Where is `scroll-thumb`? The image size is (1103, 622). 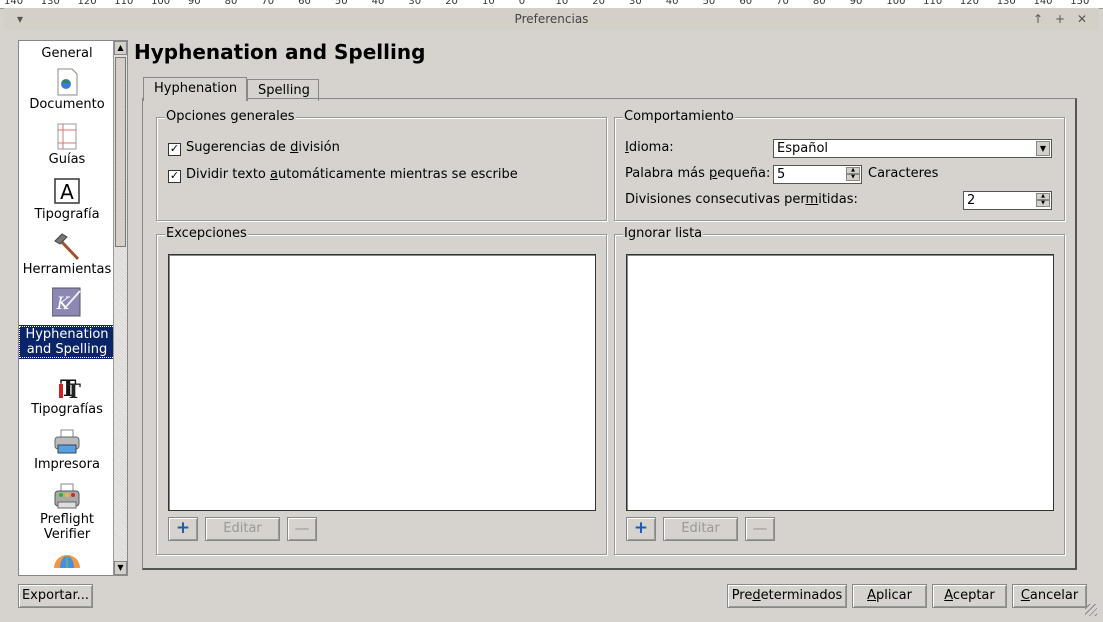
scroll-thumb is located at coordinates (120, 152).